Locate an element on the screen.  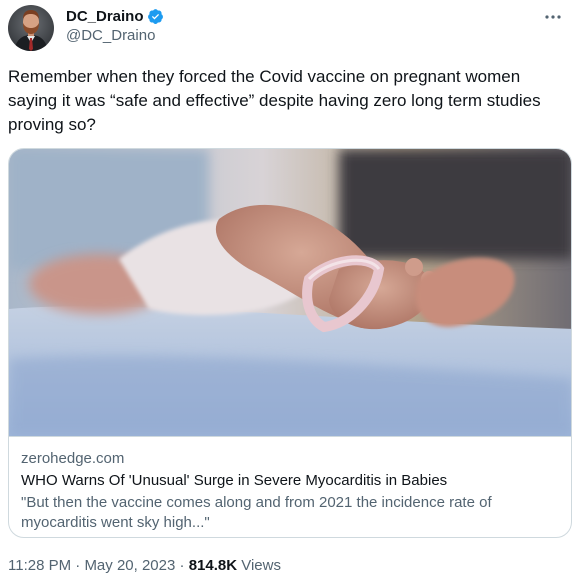
author-handle: @DC_Draino is located at coordinates (110, 35).